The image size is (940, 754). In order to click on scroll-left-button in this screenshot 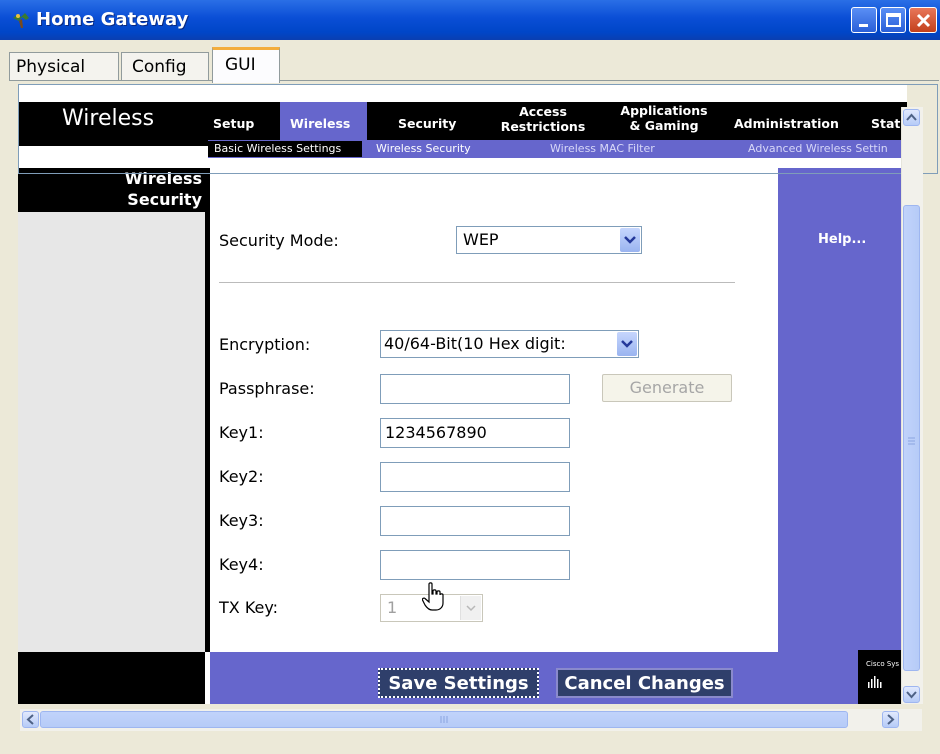, I will do `click(30, 719)`.